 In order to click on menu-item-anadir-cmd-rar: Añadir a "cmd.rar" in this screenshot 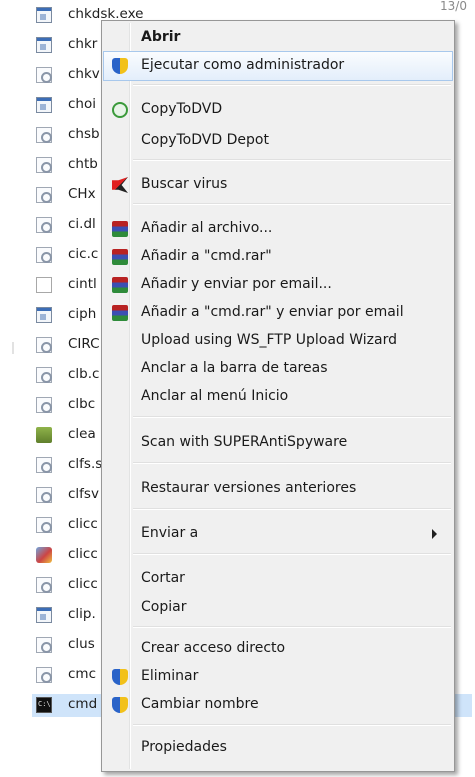, I will do `click(278, 257)`.